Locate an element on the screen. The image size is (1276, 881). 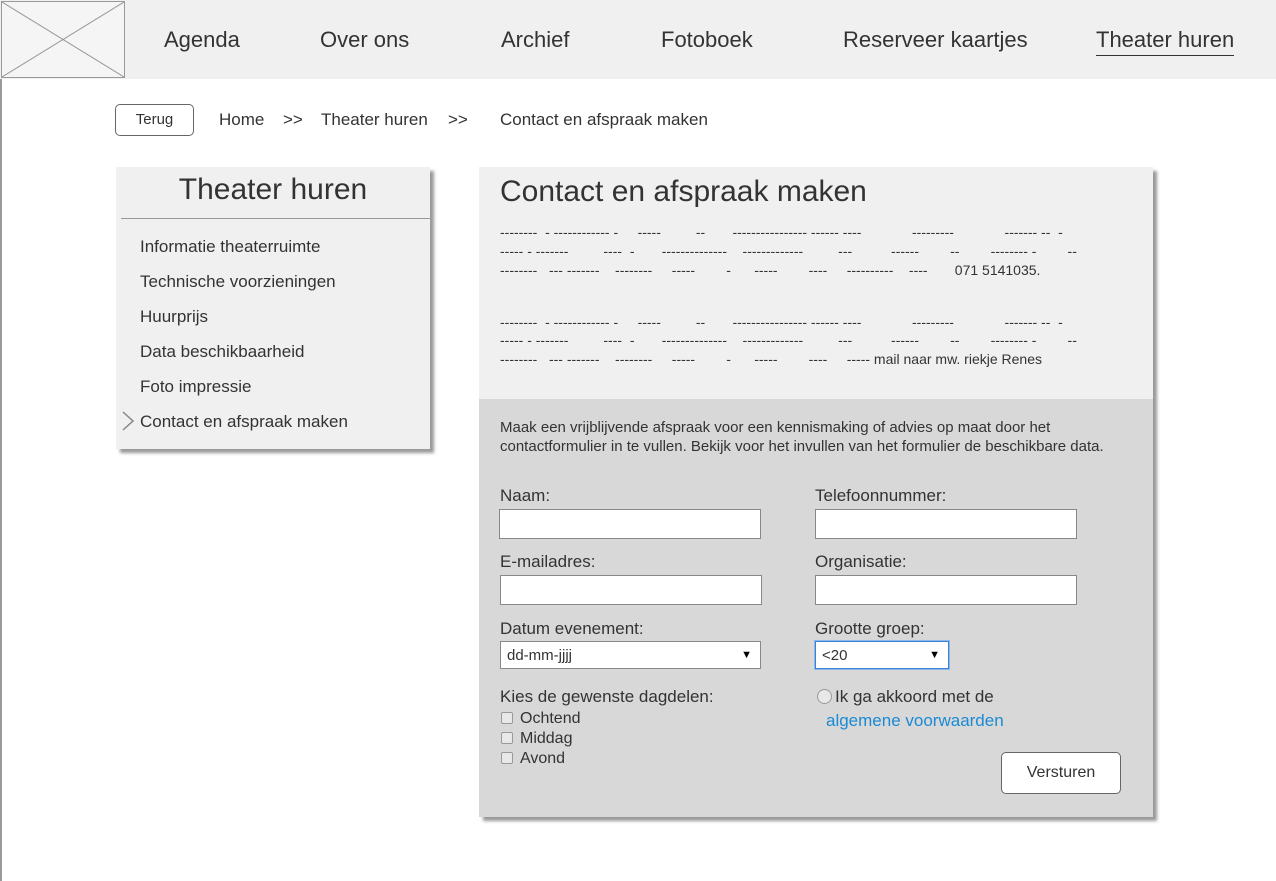
organisation-field is located at coordinates (946, 590).